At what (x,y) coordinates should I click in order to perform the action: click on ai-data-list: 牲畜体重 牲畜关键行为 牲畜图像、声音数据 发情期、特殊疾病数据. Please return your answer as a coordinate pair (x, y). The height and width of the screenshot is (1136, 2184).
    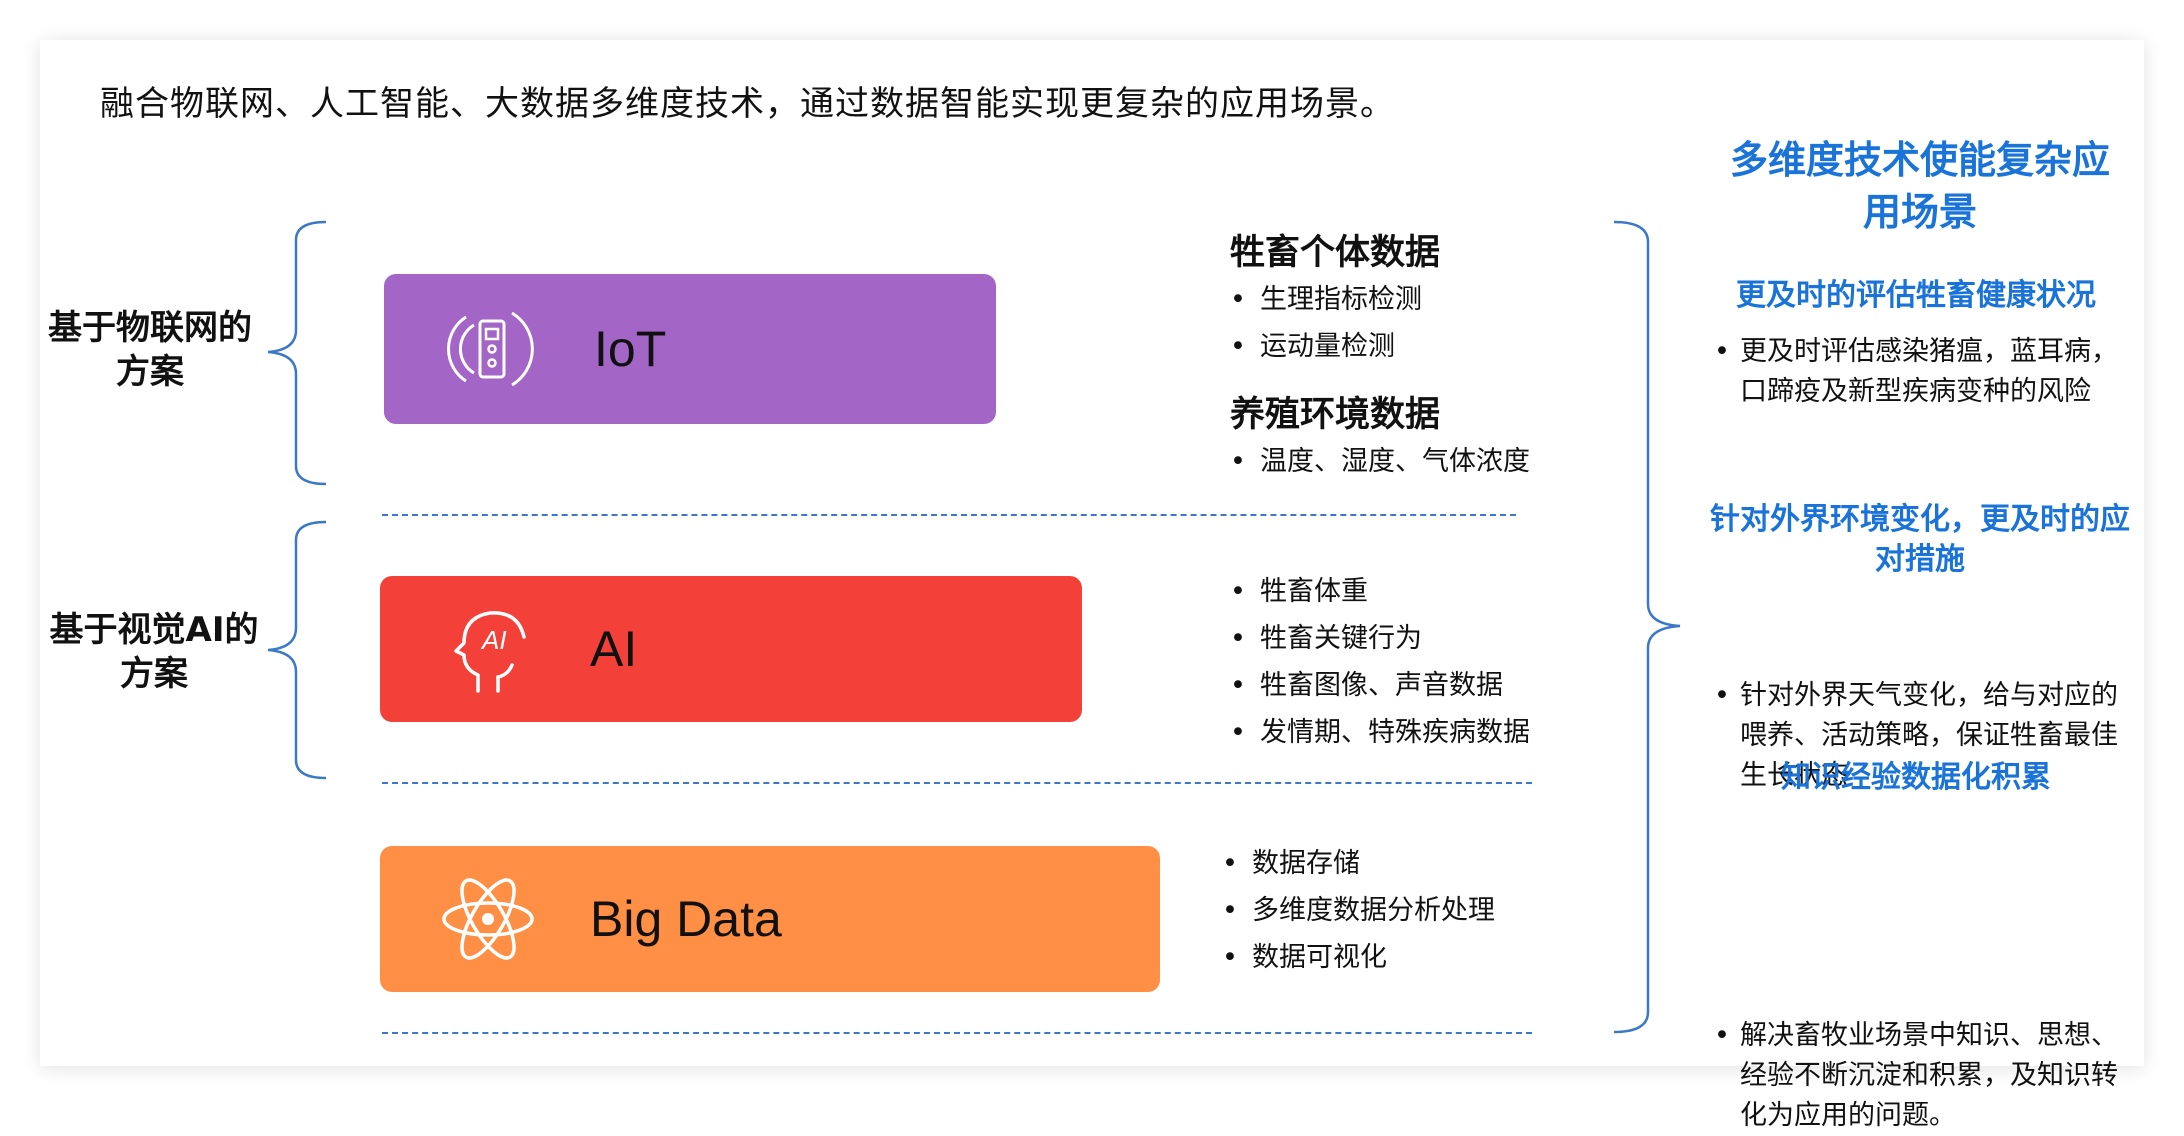
    Looking at the image, I should click on (1380, 662).